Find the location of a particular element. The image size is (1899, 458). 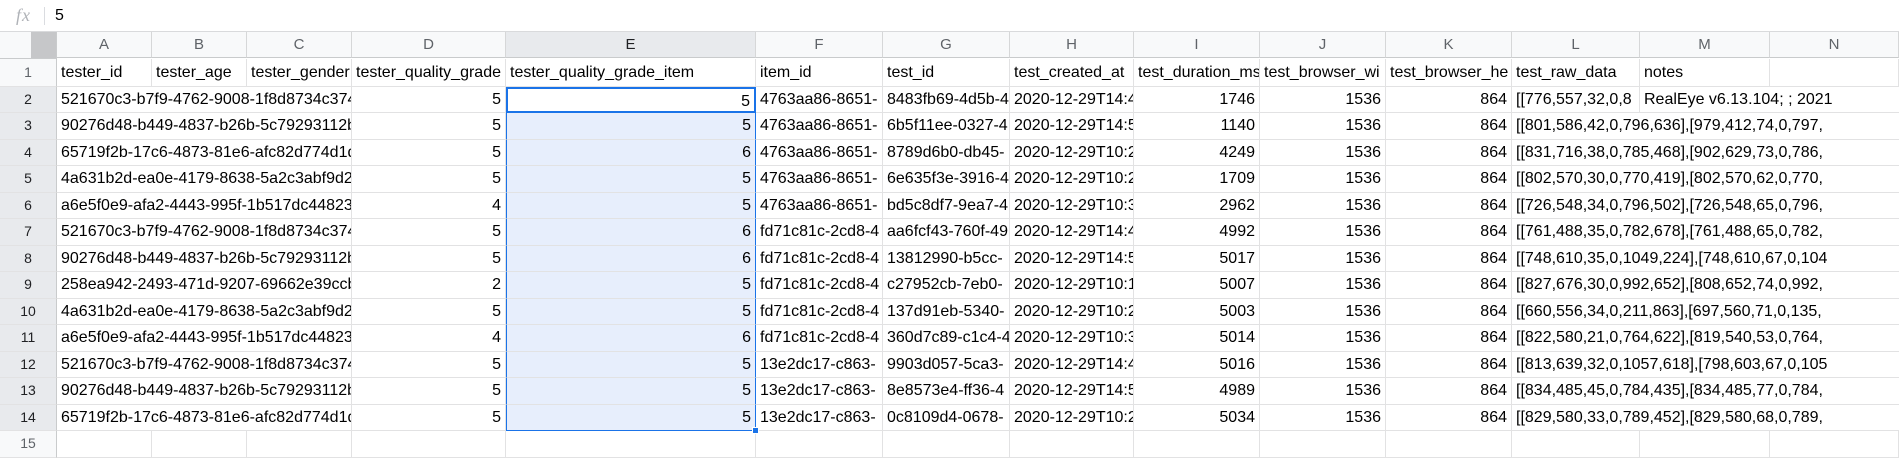

cell-A12: 521670c3-b7f9-4762-9008-1f8d8734c374 is located at coordinates (204, 364).